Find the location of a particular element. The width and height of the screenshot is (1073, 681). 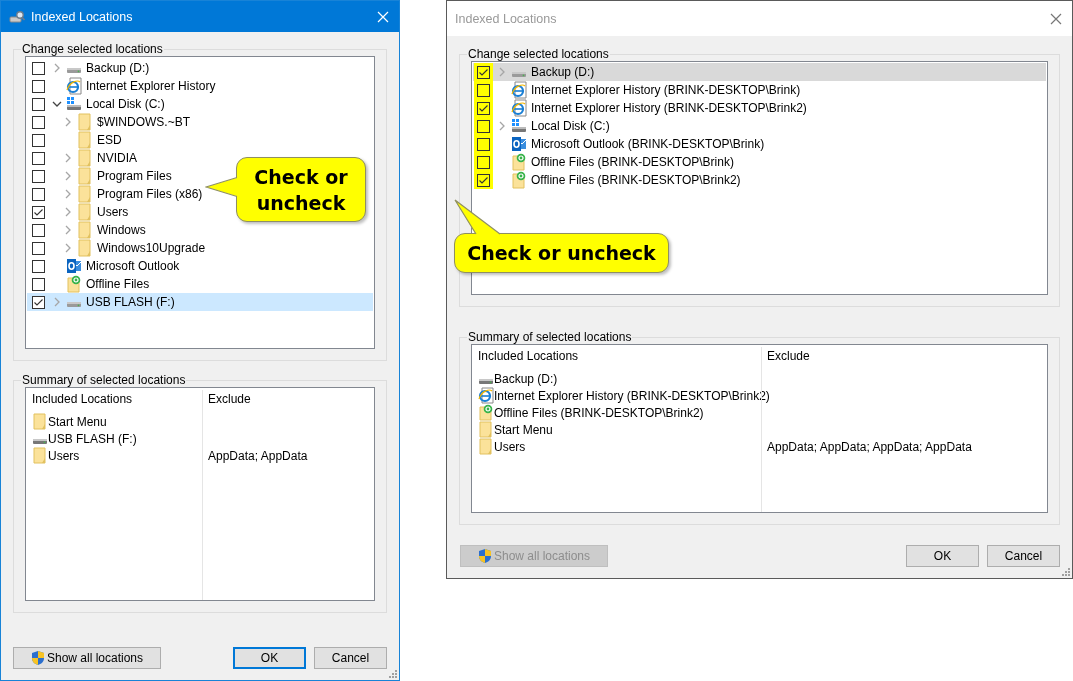

dialog-button: Cancel is located at coordinates (350, 658).